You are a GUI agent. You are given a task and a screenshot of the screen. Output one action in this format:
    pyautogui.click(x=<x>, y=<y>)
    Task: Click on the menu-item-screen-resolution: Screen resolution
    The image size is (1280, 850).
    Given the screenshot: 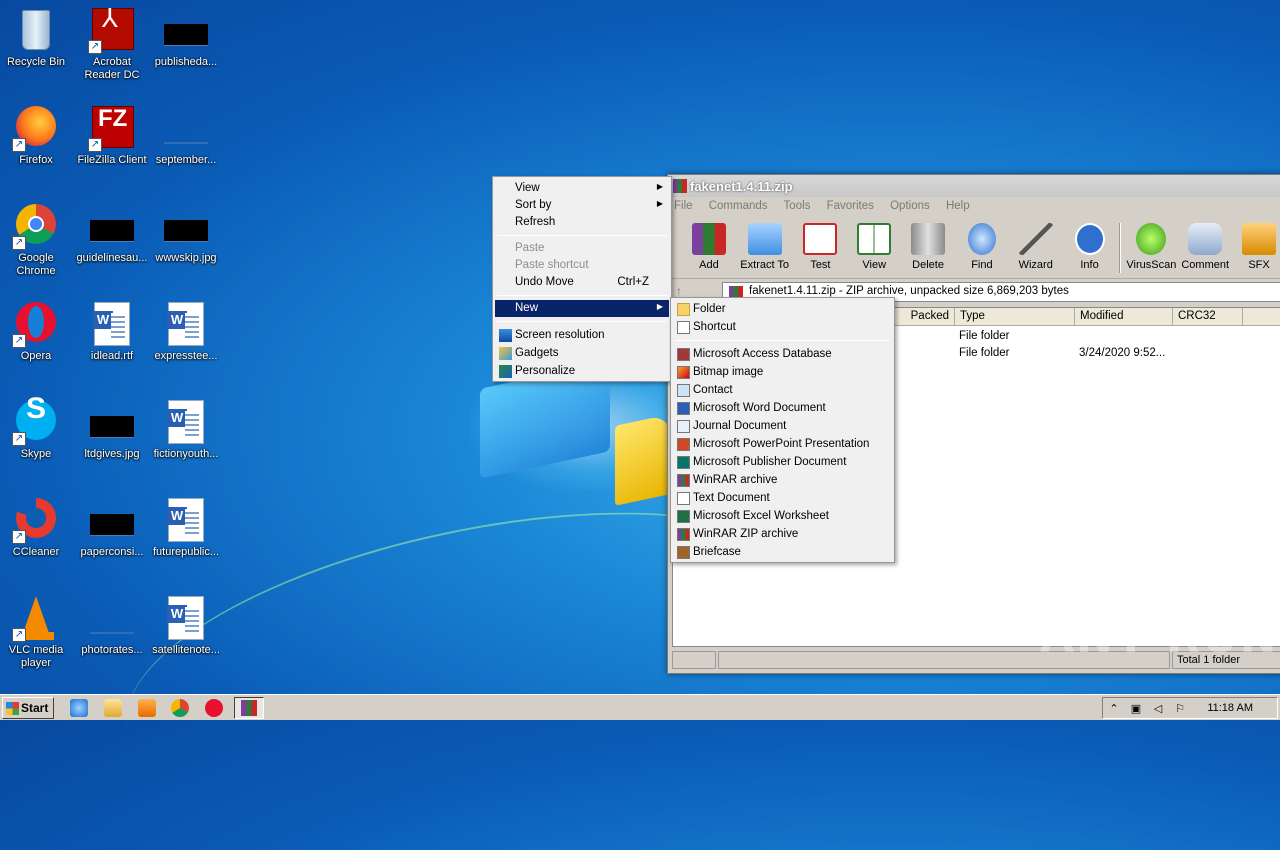 What is the action you would take?
    pyautogui.click(x=582, y=335)
    